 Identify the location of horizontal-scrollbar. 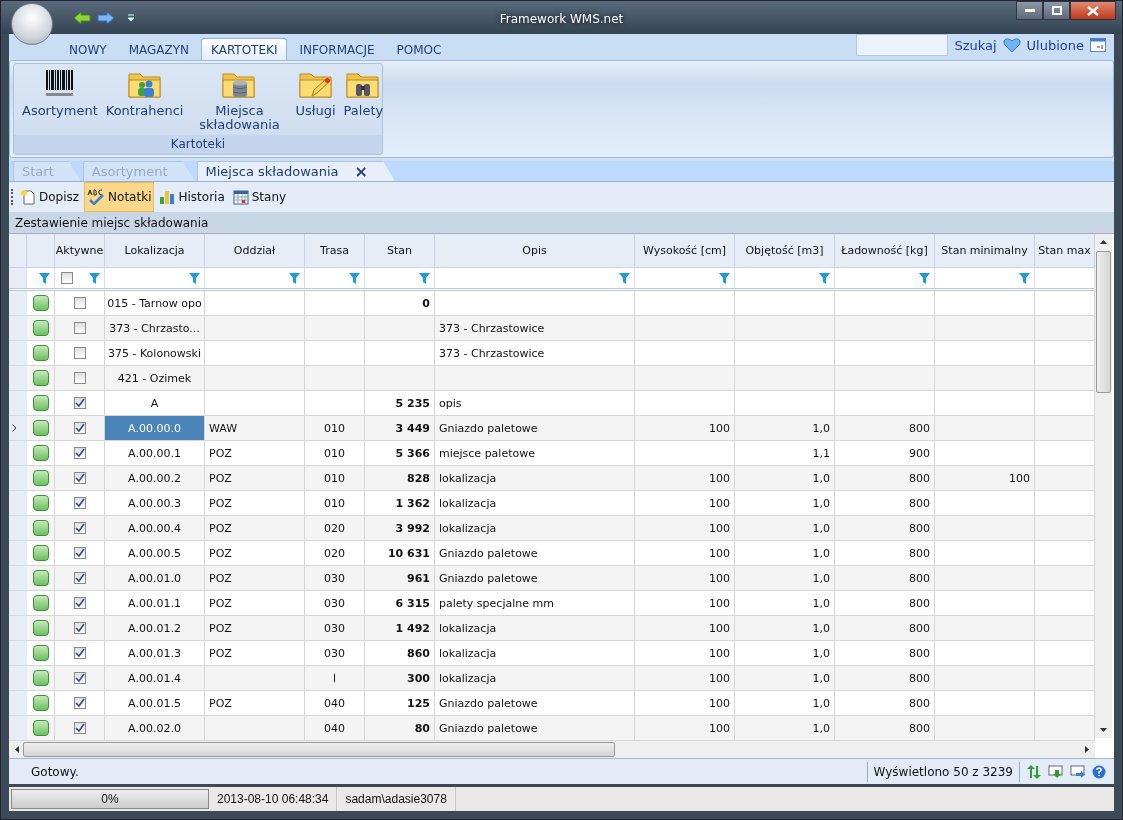
(552, 749).